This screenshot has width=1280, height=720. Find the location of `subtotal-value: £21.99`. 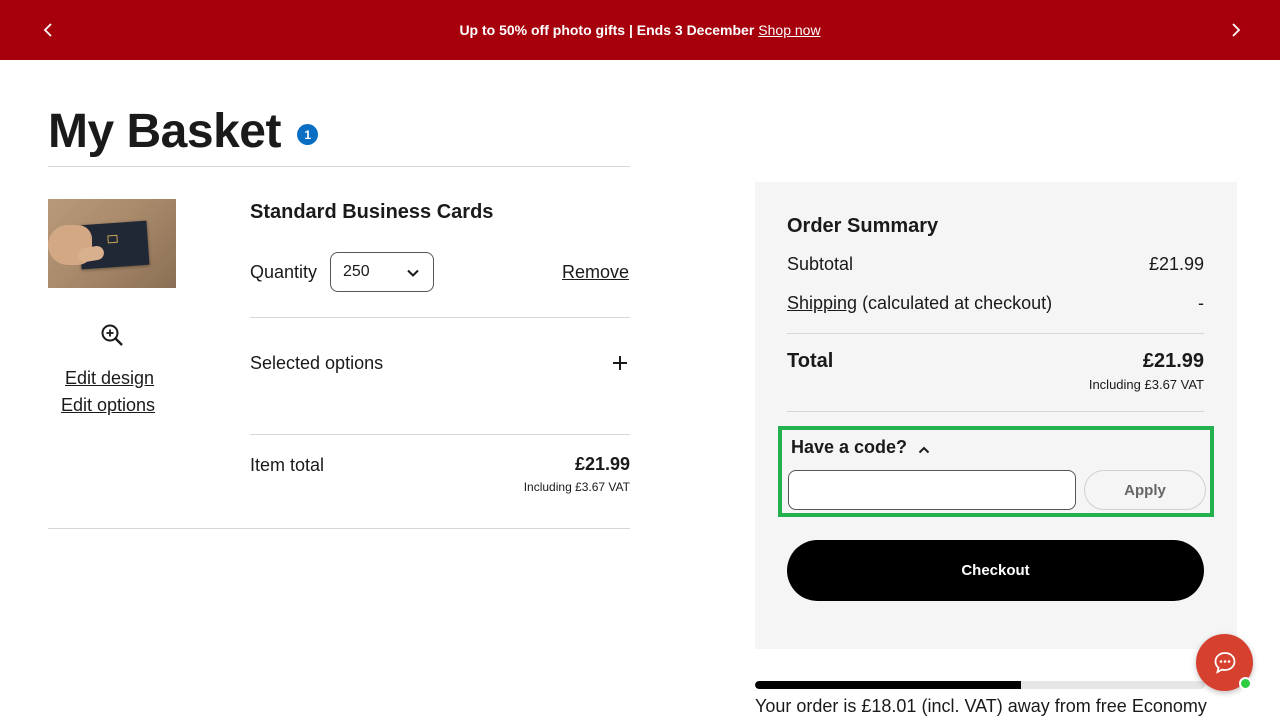

subtotal-value: £21.99 is located at coordinates (1176, 264).